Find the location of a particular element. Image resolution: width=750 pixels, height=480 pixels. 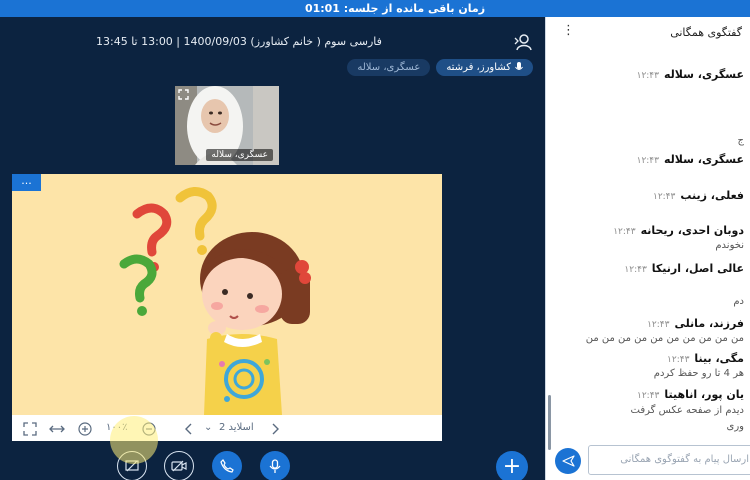

talking-pill-active: کشاورز، فرشته is located at coordinates (484, 67).